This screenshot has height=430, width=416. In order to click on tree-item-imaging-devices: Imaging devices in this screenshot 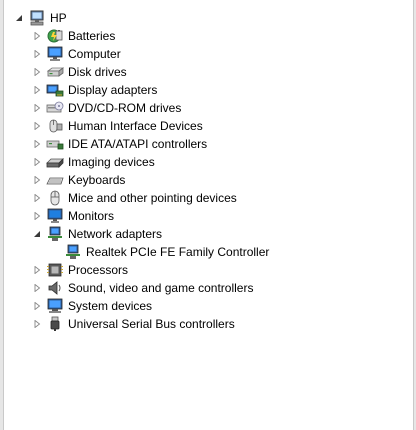, I will do `click(93, 162)`.